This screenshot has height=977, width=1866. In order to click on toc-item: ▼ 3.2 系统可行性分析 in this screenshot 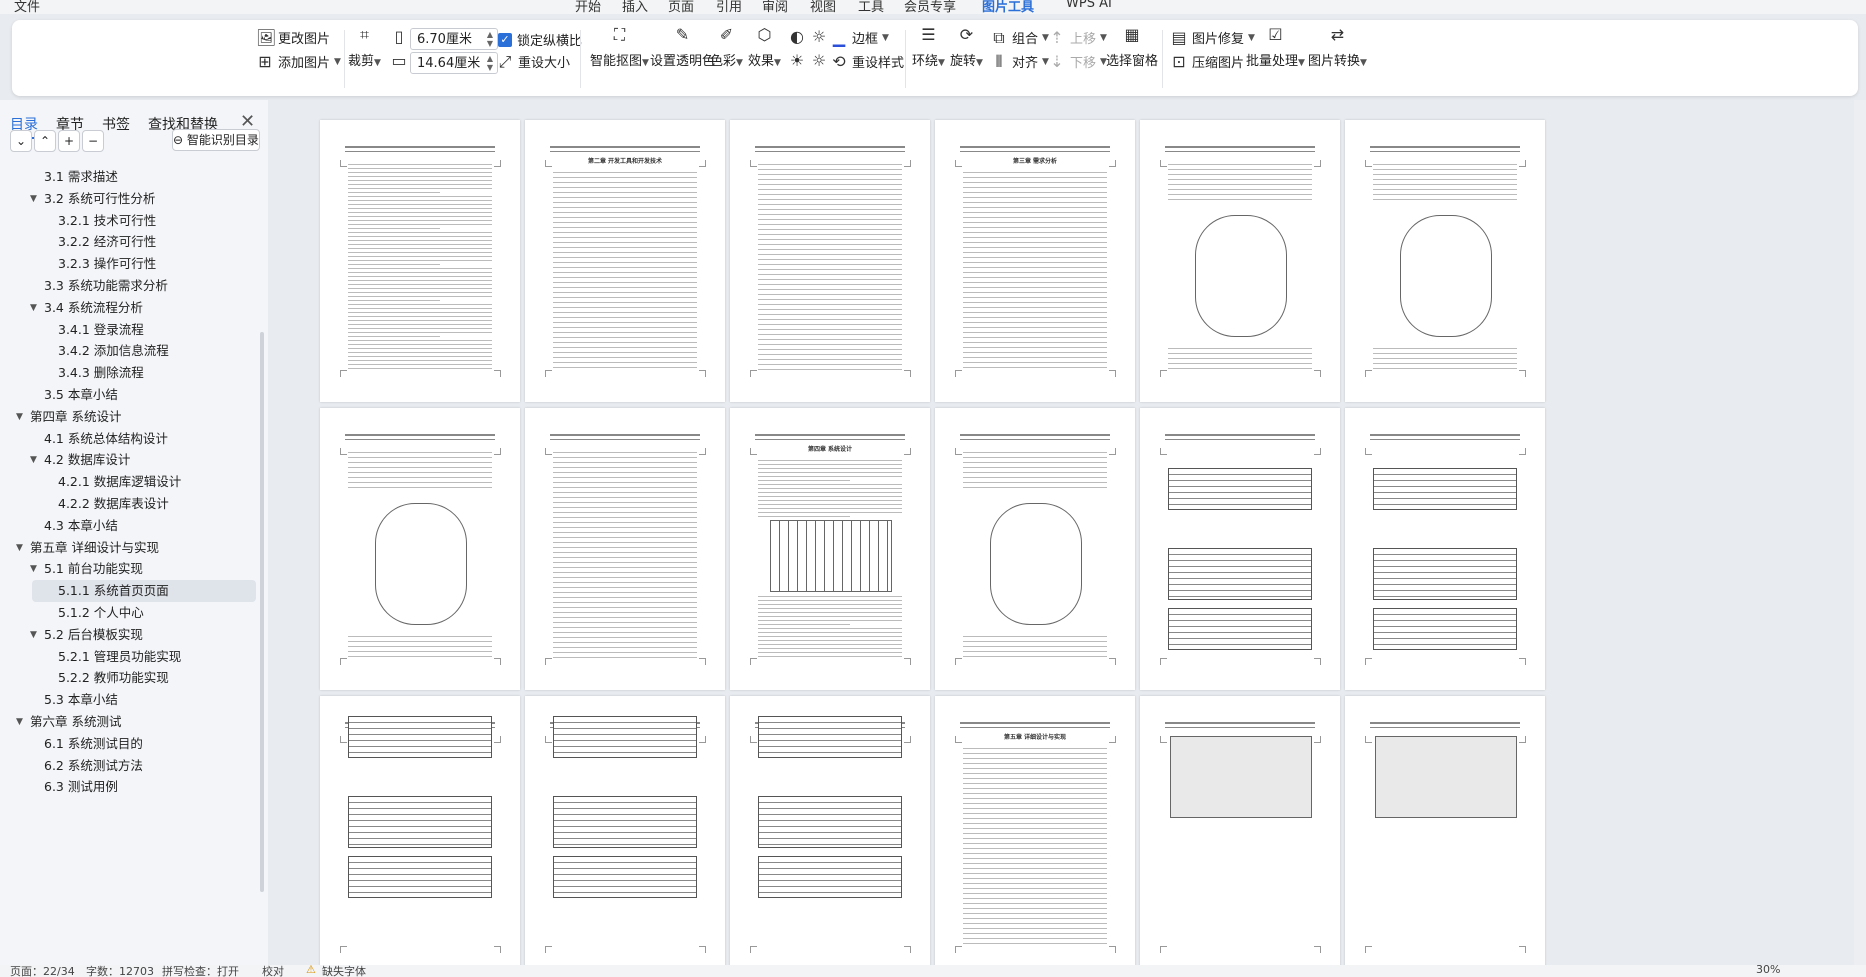, I will do `click(92, 199)`.